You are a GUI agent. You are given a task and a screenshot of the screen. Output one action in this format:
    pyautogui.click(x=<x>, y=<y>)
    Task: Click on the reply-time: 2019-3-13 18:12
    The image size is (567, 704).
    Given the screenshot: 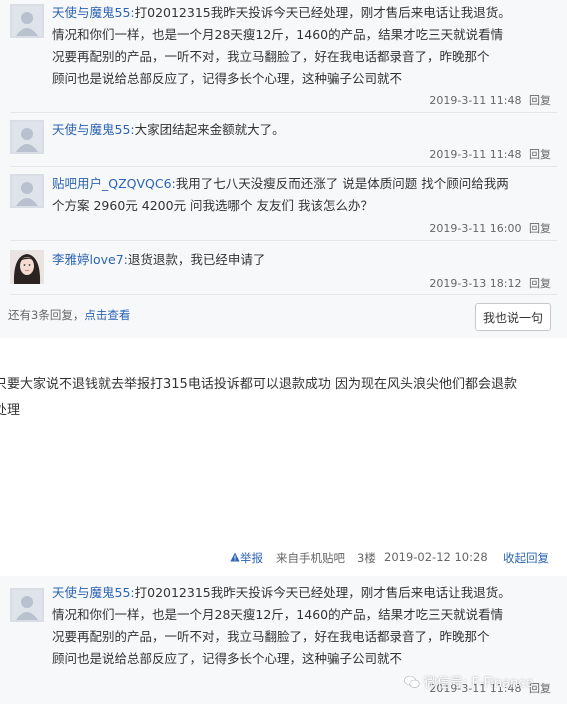 What is the action you would take?
    pyautogui.click(x=475, y=283)
    